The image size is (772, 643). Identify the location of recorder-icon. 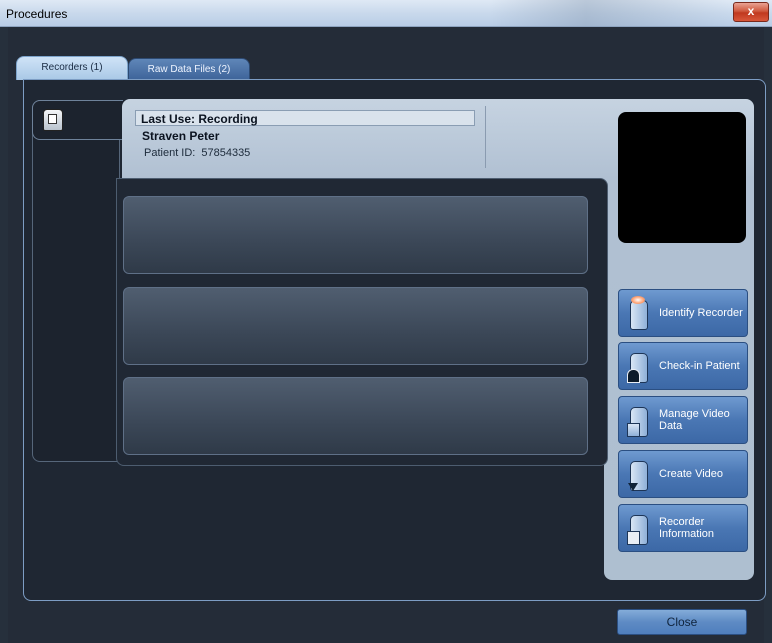
(53, 120).